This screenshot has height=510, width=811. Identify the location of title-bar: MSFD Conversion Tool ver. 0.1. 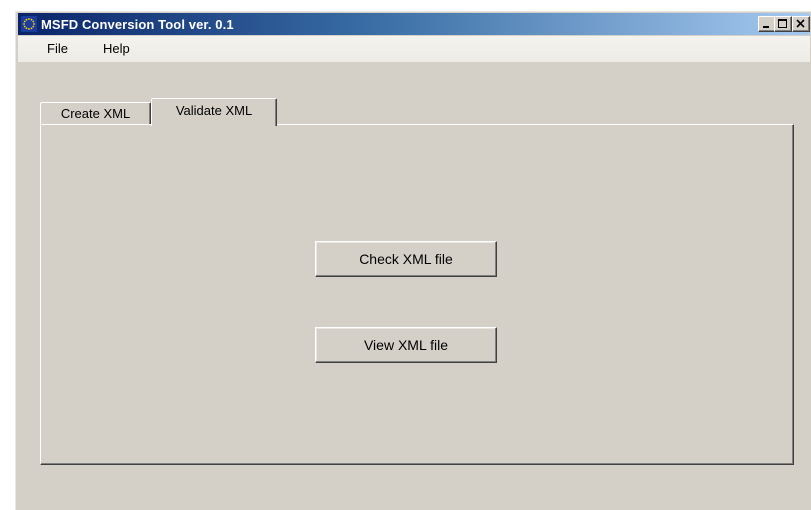
(414, 24).